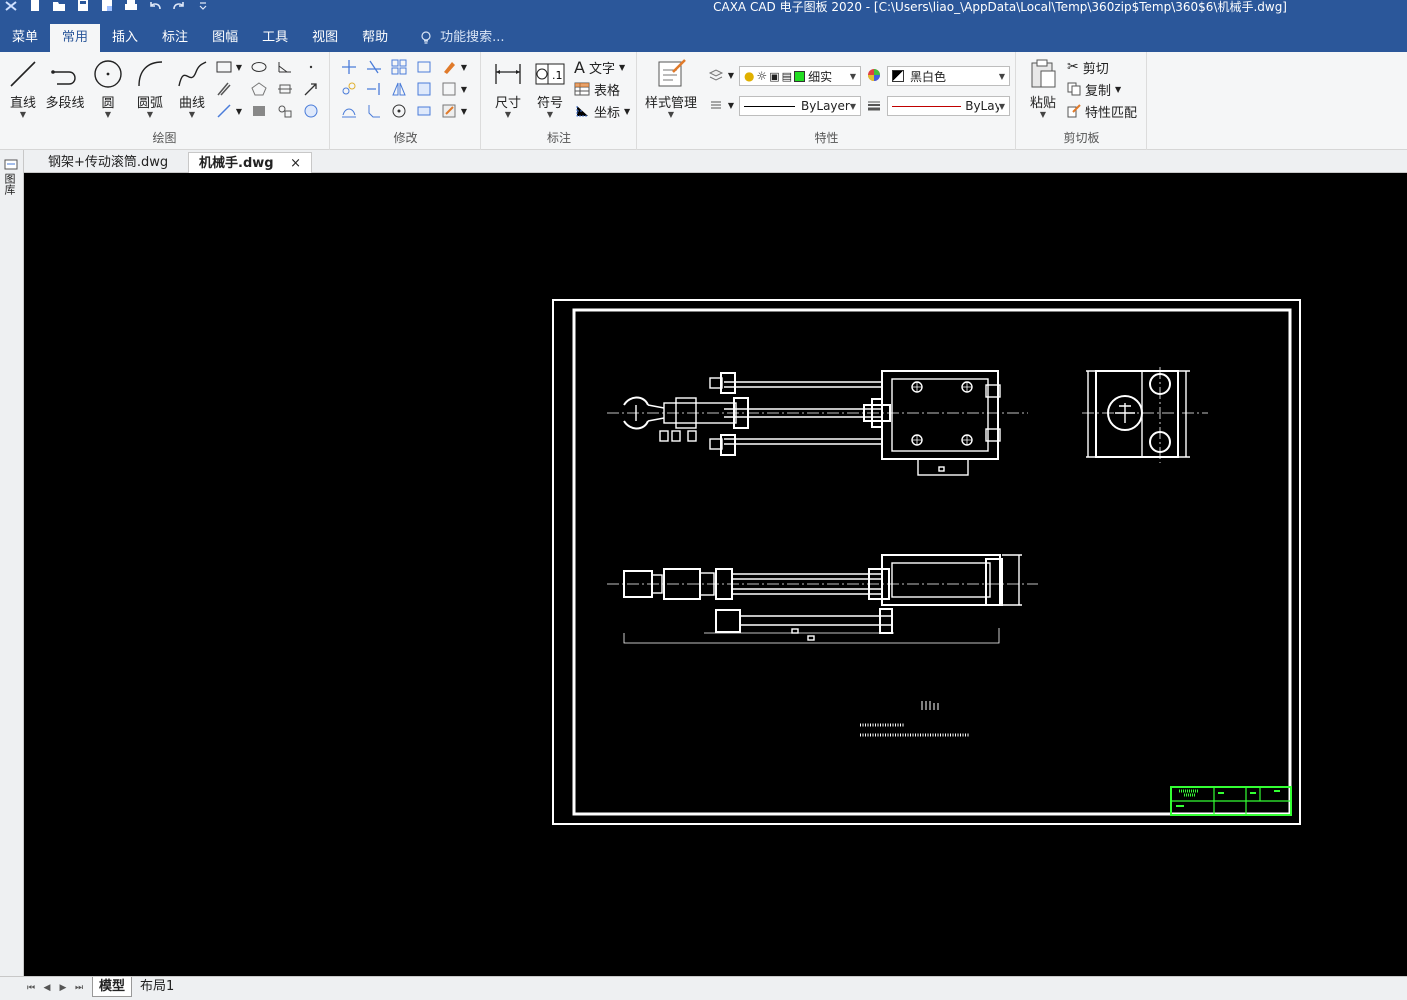 The height and width of the screenshot is (1000, 1407). What do you see at coordinates (192, 88) in the screenshot?
I see `curve-button: 曲线 ▼` at bounding box center [192, 88].